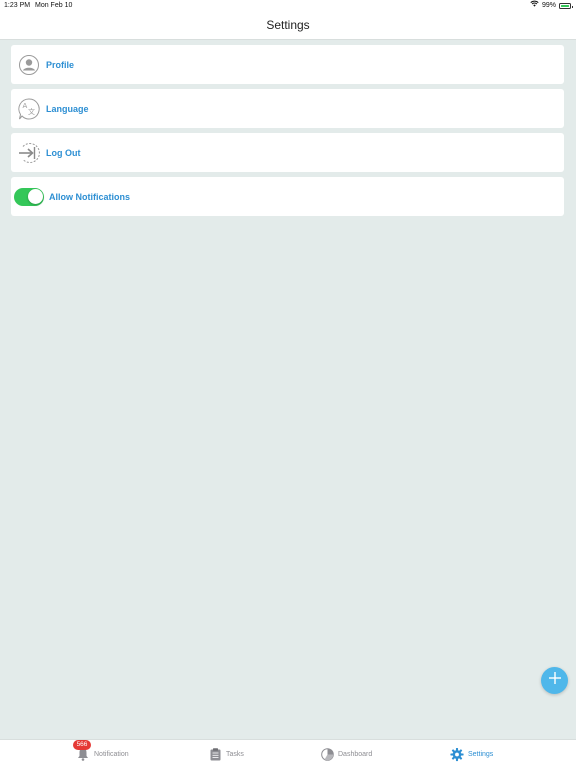  I want to click on battery-icon, so click(566, 6).